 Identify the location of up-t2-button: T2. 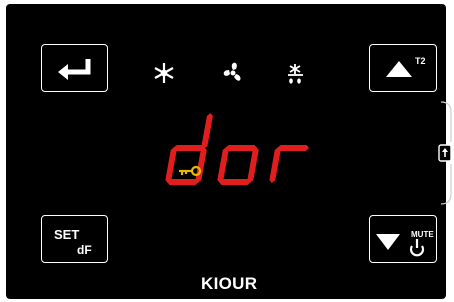
(403, 68).